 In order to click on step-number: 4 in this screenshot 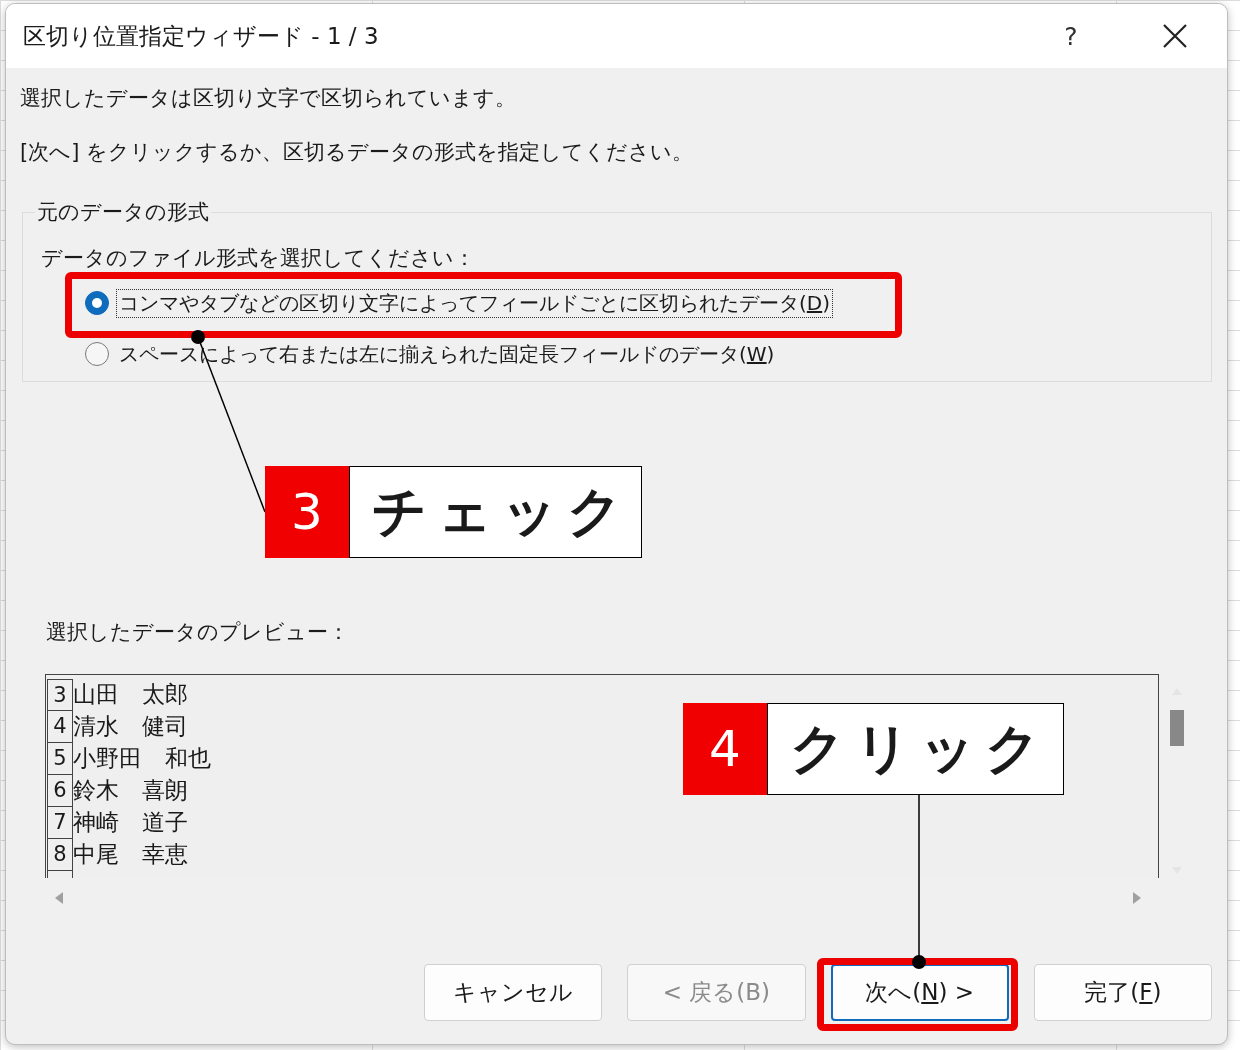, I will do `click(725, 749)`.